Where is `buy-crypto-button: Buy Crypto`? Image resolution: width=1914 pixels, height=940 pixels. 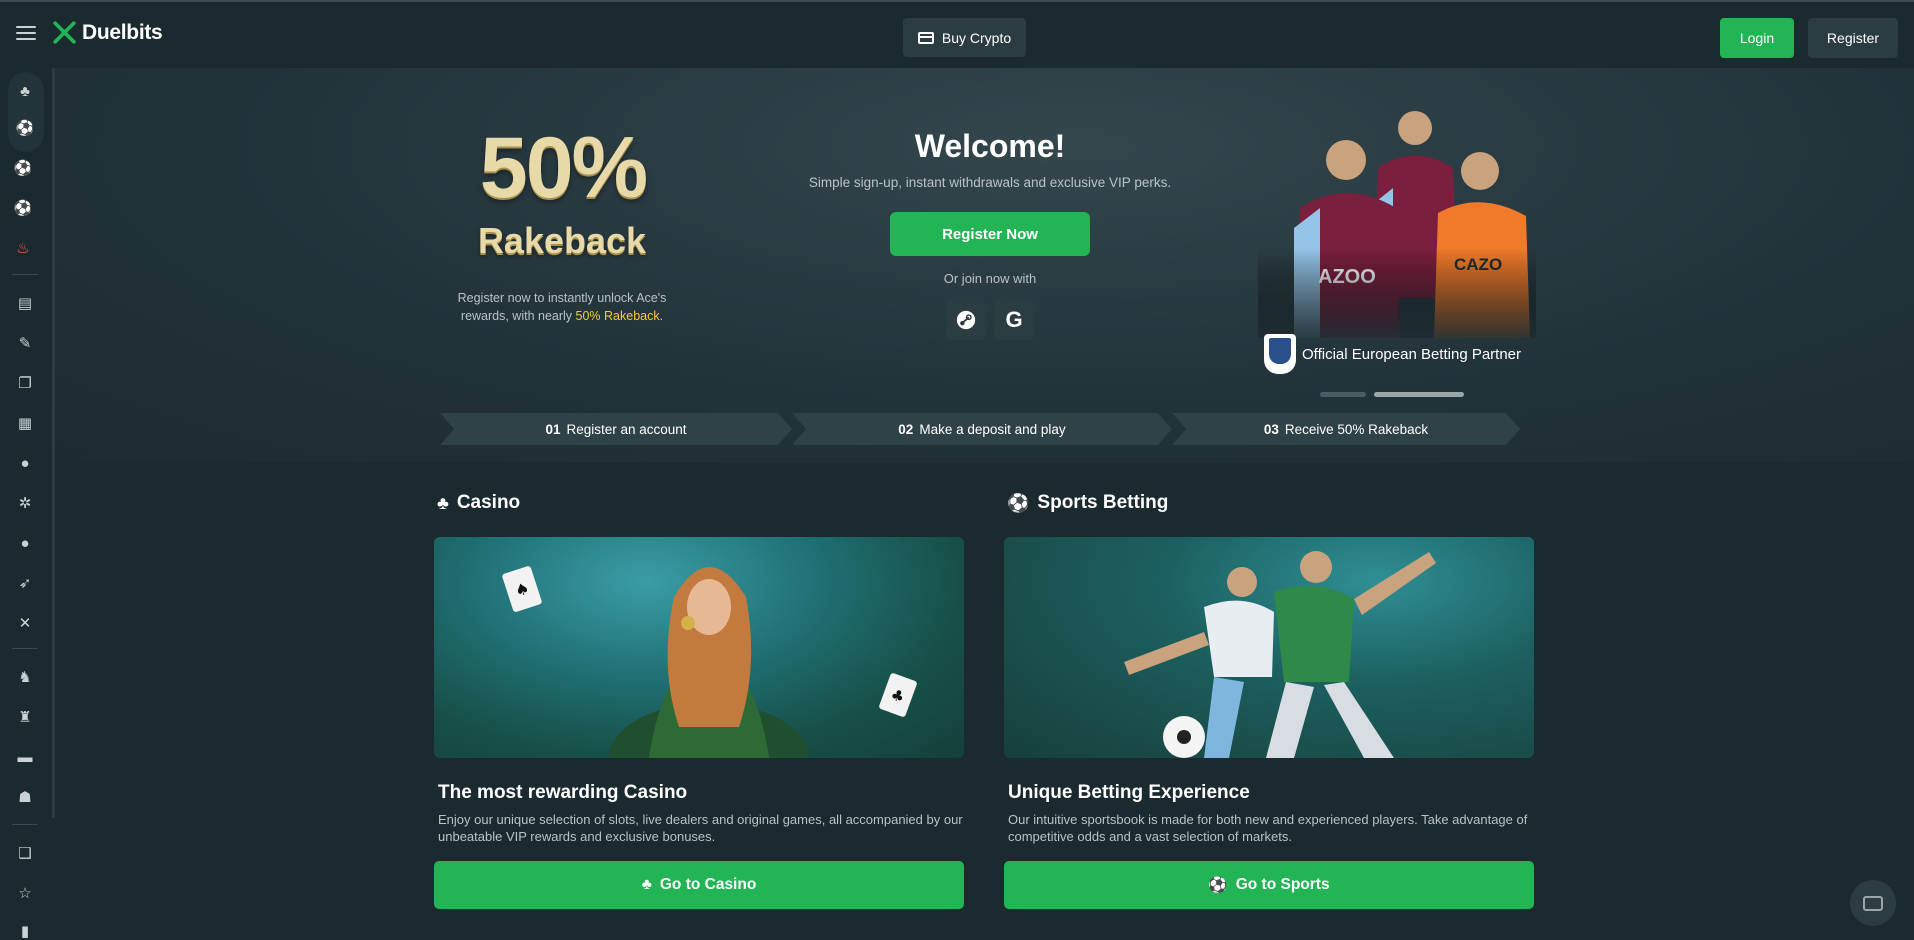
buy-crypto-button: Buy Crypto is located at coordinates (964, 37).